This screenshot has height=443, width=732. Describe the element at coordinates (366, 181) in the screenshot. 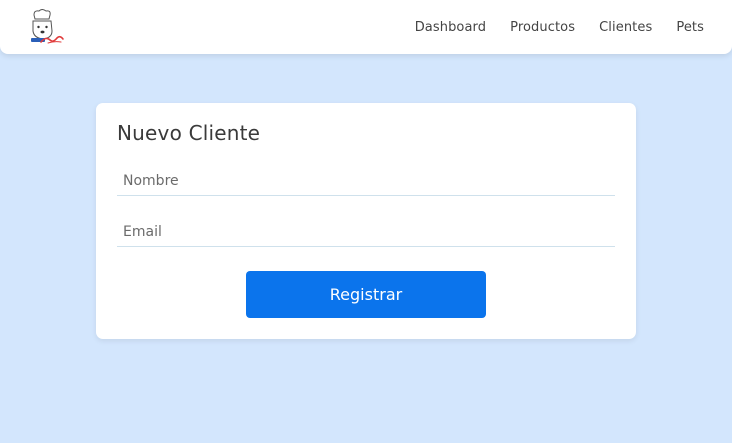

I see `name-field` at that location.